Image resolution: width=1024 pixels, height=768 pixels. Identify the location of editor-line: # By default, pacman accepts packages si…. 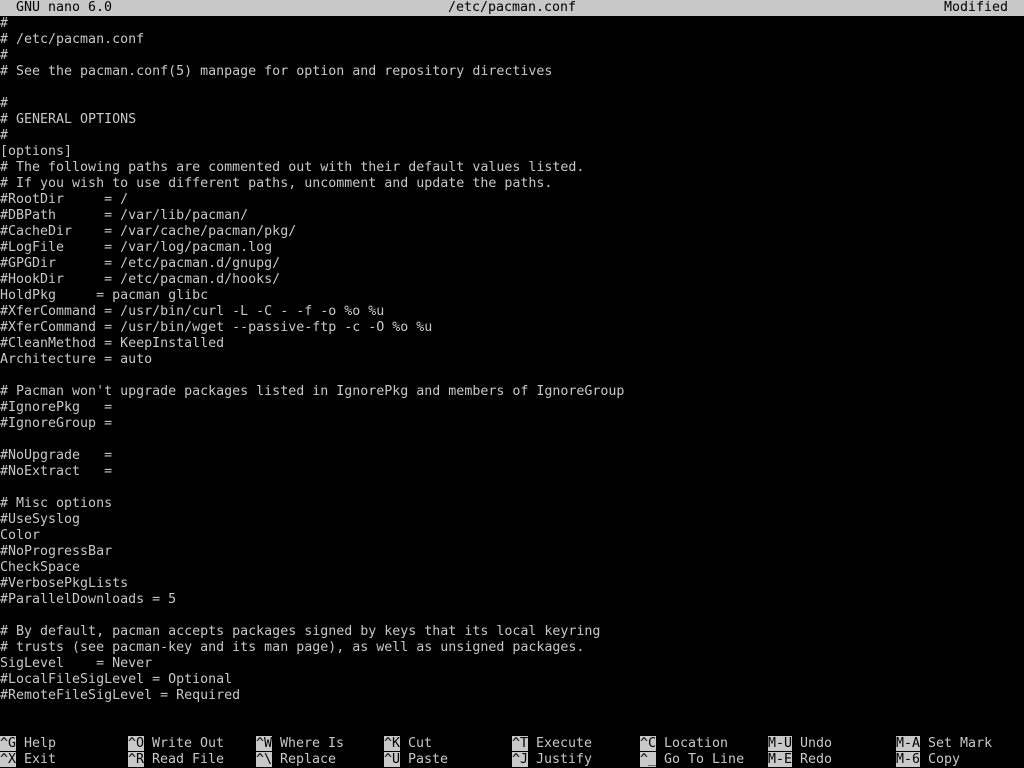
(512, 632).